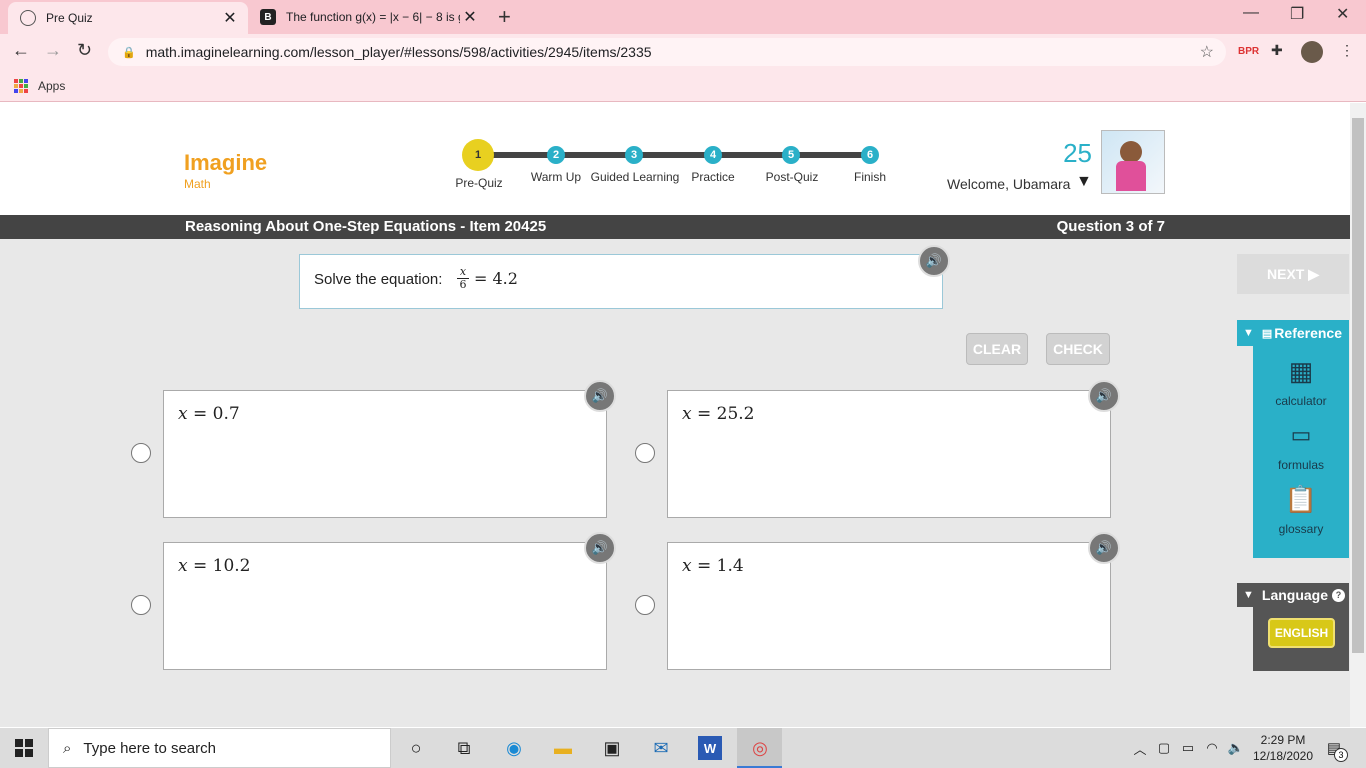 Image resolution: width=1366 pixels, height=768 pixels. What do you see at coordinates (1283, 748) in the screenshot?
I see `system-clock: 2:29 PM 12/18/2020` at bounding box center [1283, 748].